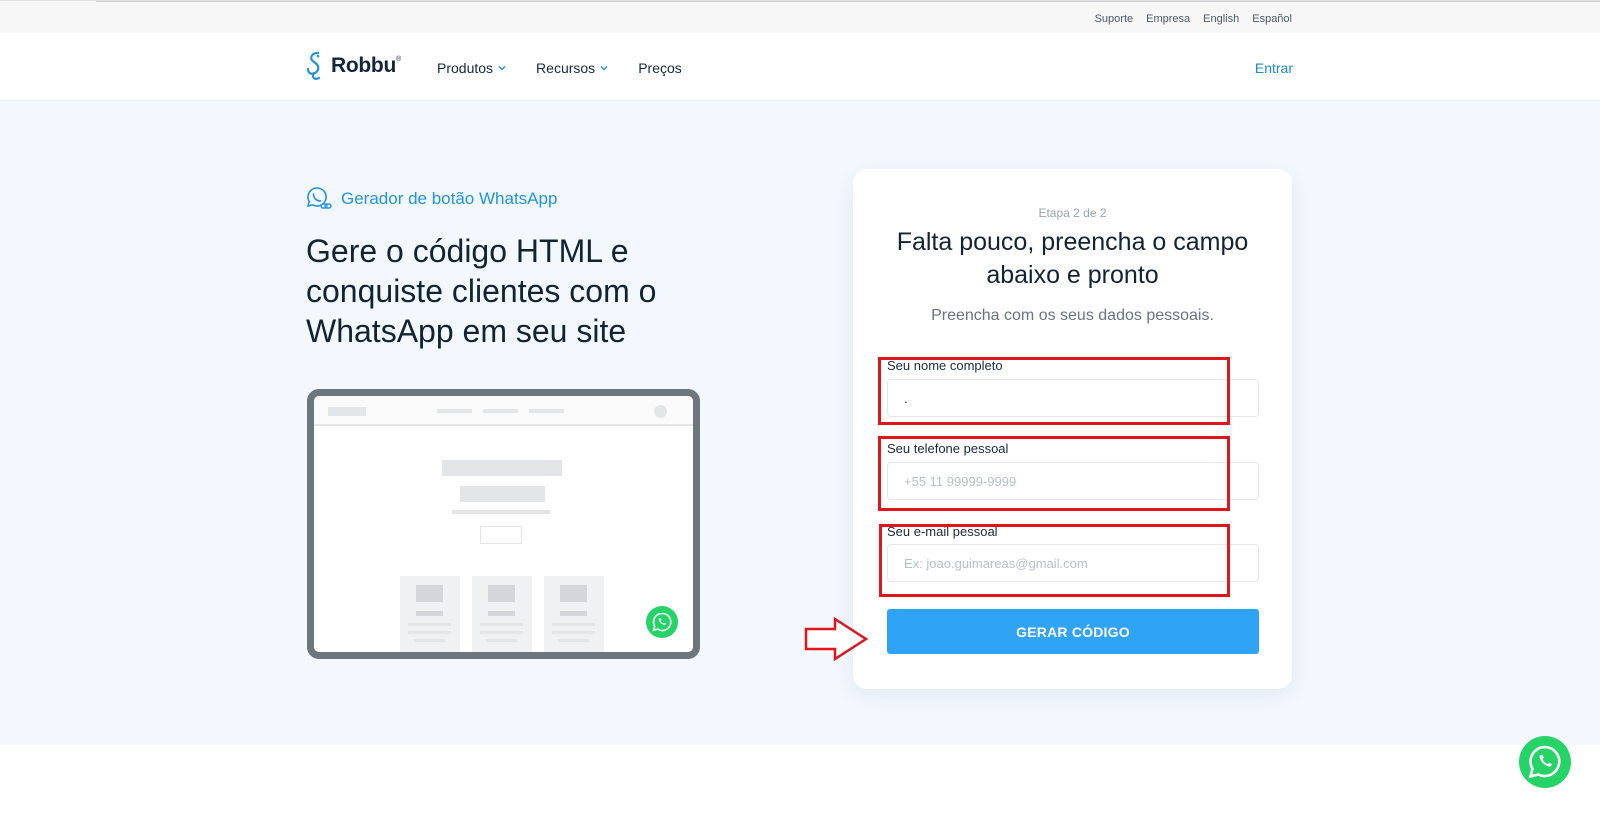 Image resolution: width=1600 pixels, height=814 pixels. I want to click on highlight-box-name, so click(1054, 391).